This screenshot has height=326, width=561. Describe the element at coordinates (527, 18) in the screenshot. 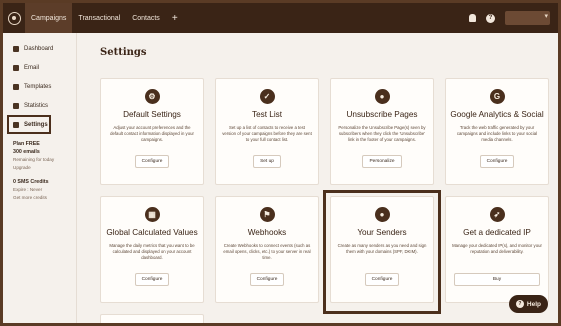

I see `account-menu` at that location.